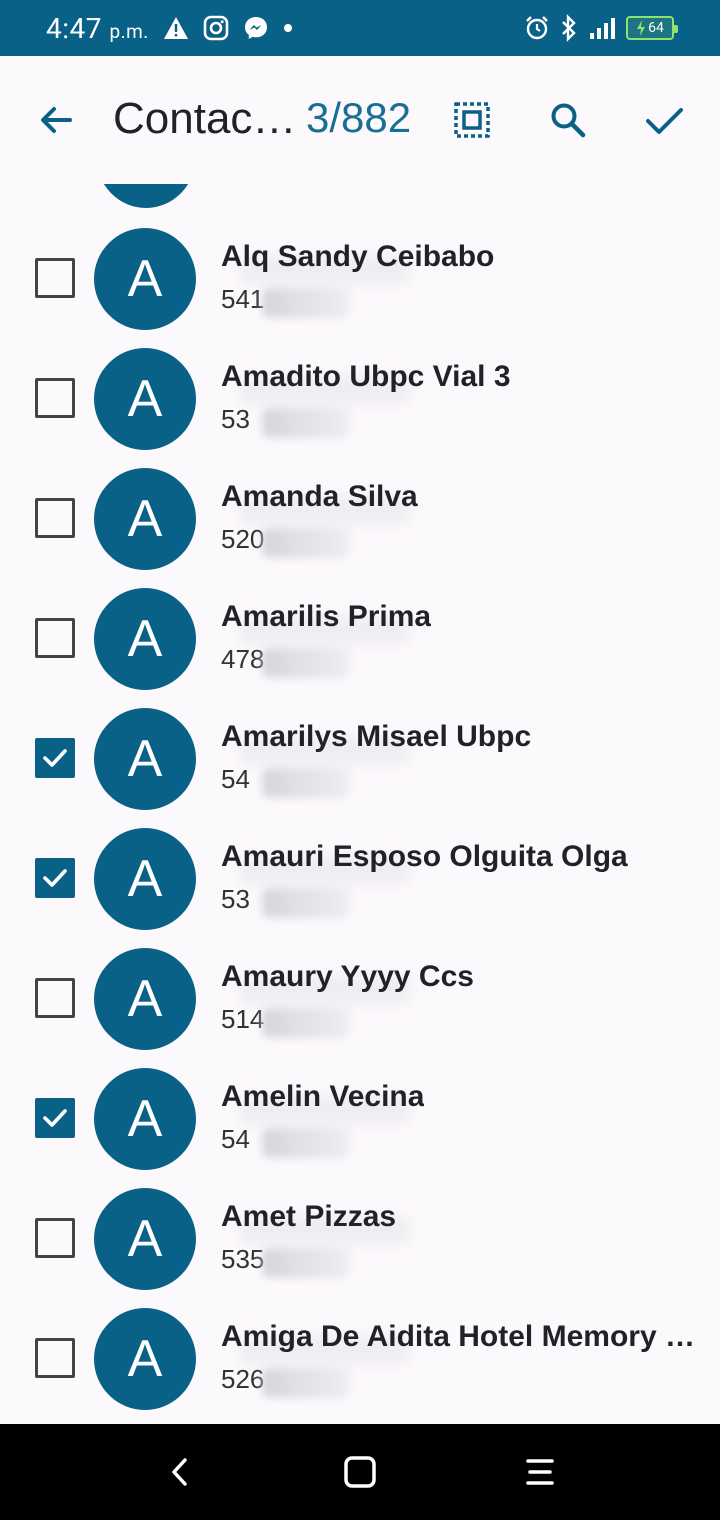  Describe the element at coordinates (376, 736) in the screenshot. I see `contact-name: Amarilys Misael Ubpc` at that location.